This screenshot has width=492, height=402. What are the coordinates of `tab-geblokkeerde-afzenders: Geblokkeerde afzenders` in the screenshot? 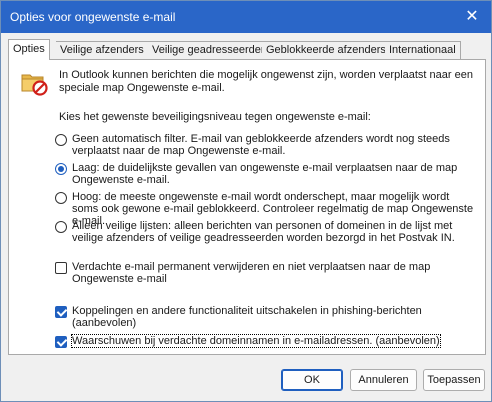 It's located at (326, 50).